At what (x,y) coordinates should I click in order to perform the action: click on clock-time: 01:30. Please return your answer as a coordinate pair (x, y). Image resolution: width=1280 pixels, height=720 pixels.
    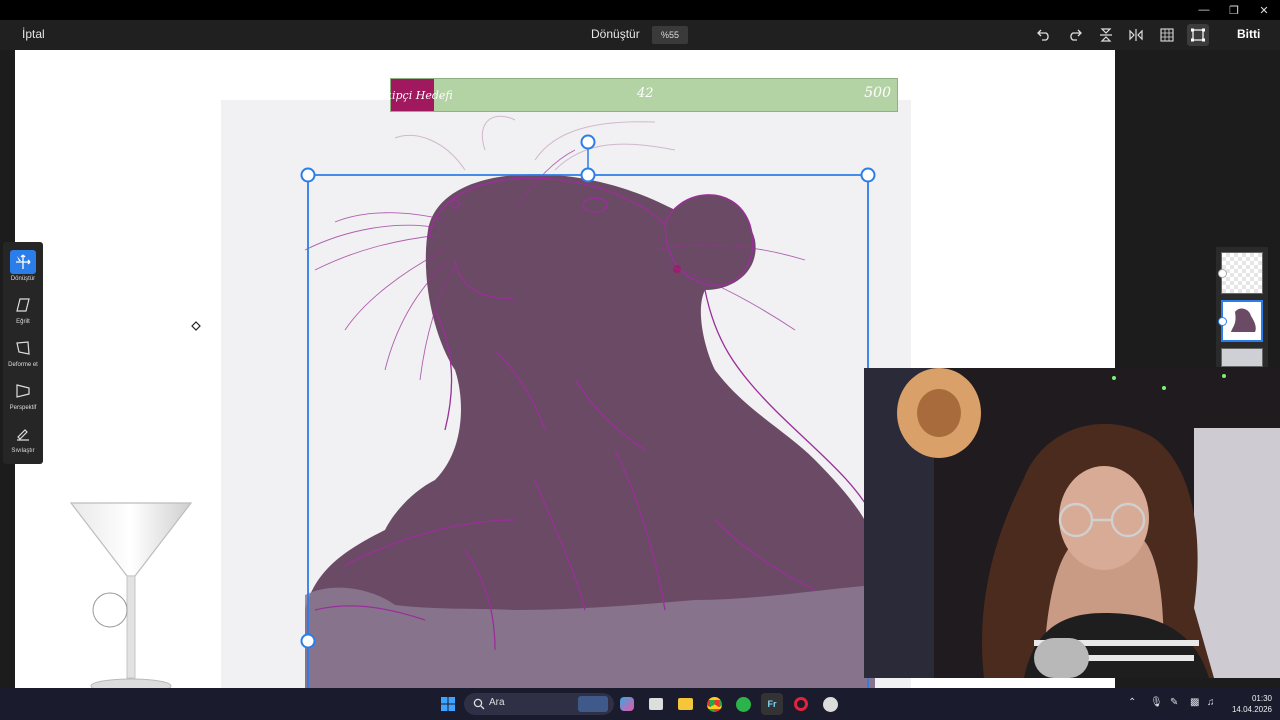
    Looking at the image, I should click on (1261, 698).